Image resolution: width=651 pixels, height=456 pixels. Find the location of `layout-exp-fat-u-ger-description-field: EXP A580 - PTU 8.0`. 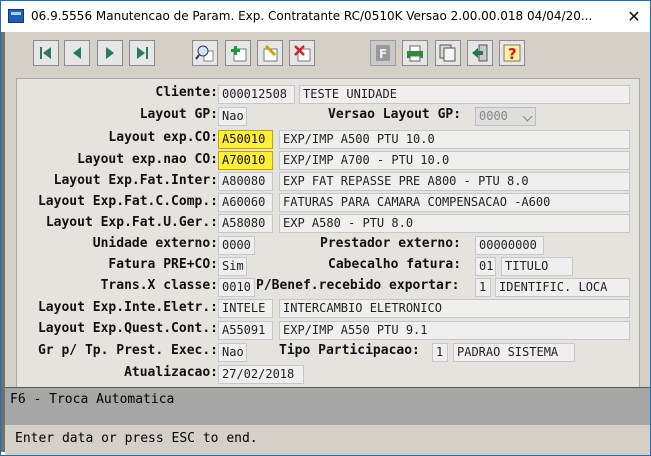

layout-exp-fat-u-ger-description-field: EXP A580 - PTU 8.0 is located at coordinates (454, 223).